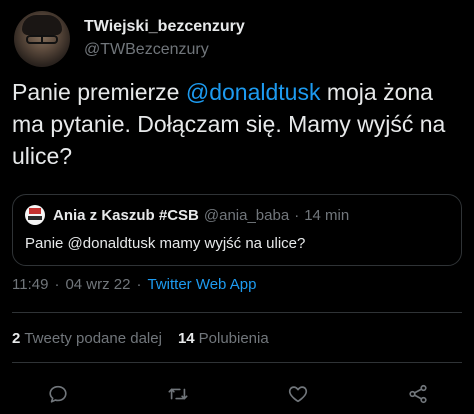 The image size is (474, 414). I want to click on avatar-glasses, so click(42, 39).